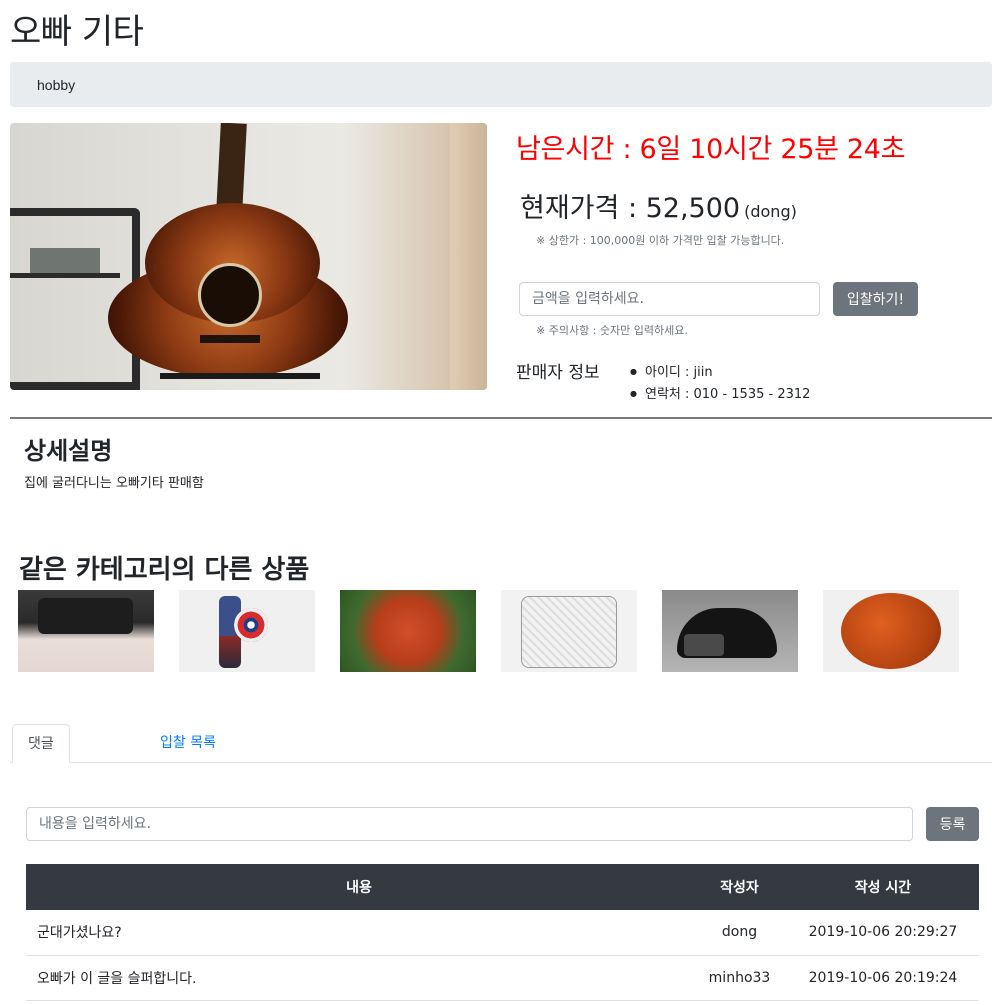 Image resolution: width=1004 pixels, height=1005 pixels. What do you see at coordinates (730, 631) in the screenshot?
I see `related-item-helmet` at bounding box center [730, 631].